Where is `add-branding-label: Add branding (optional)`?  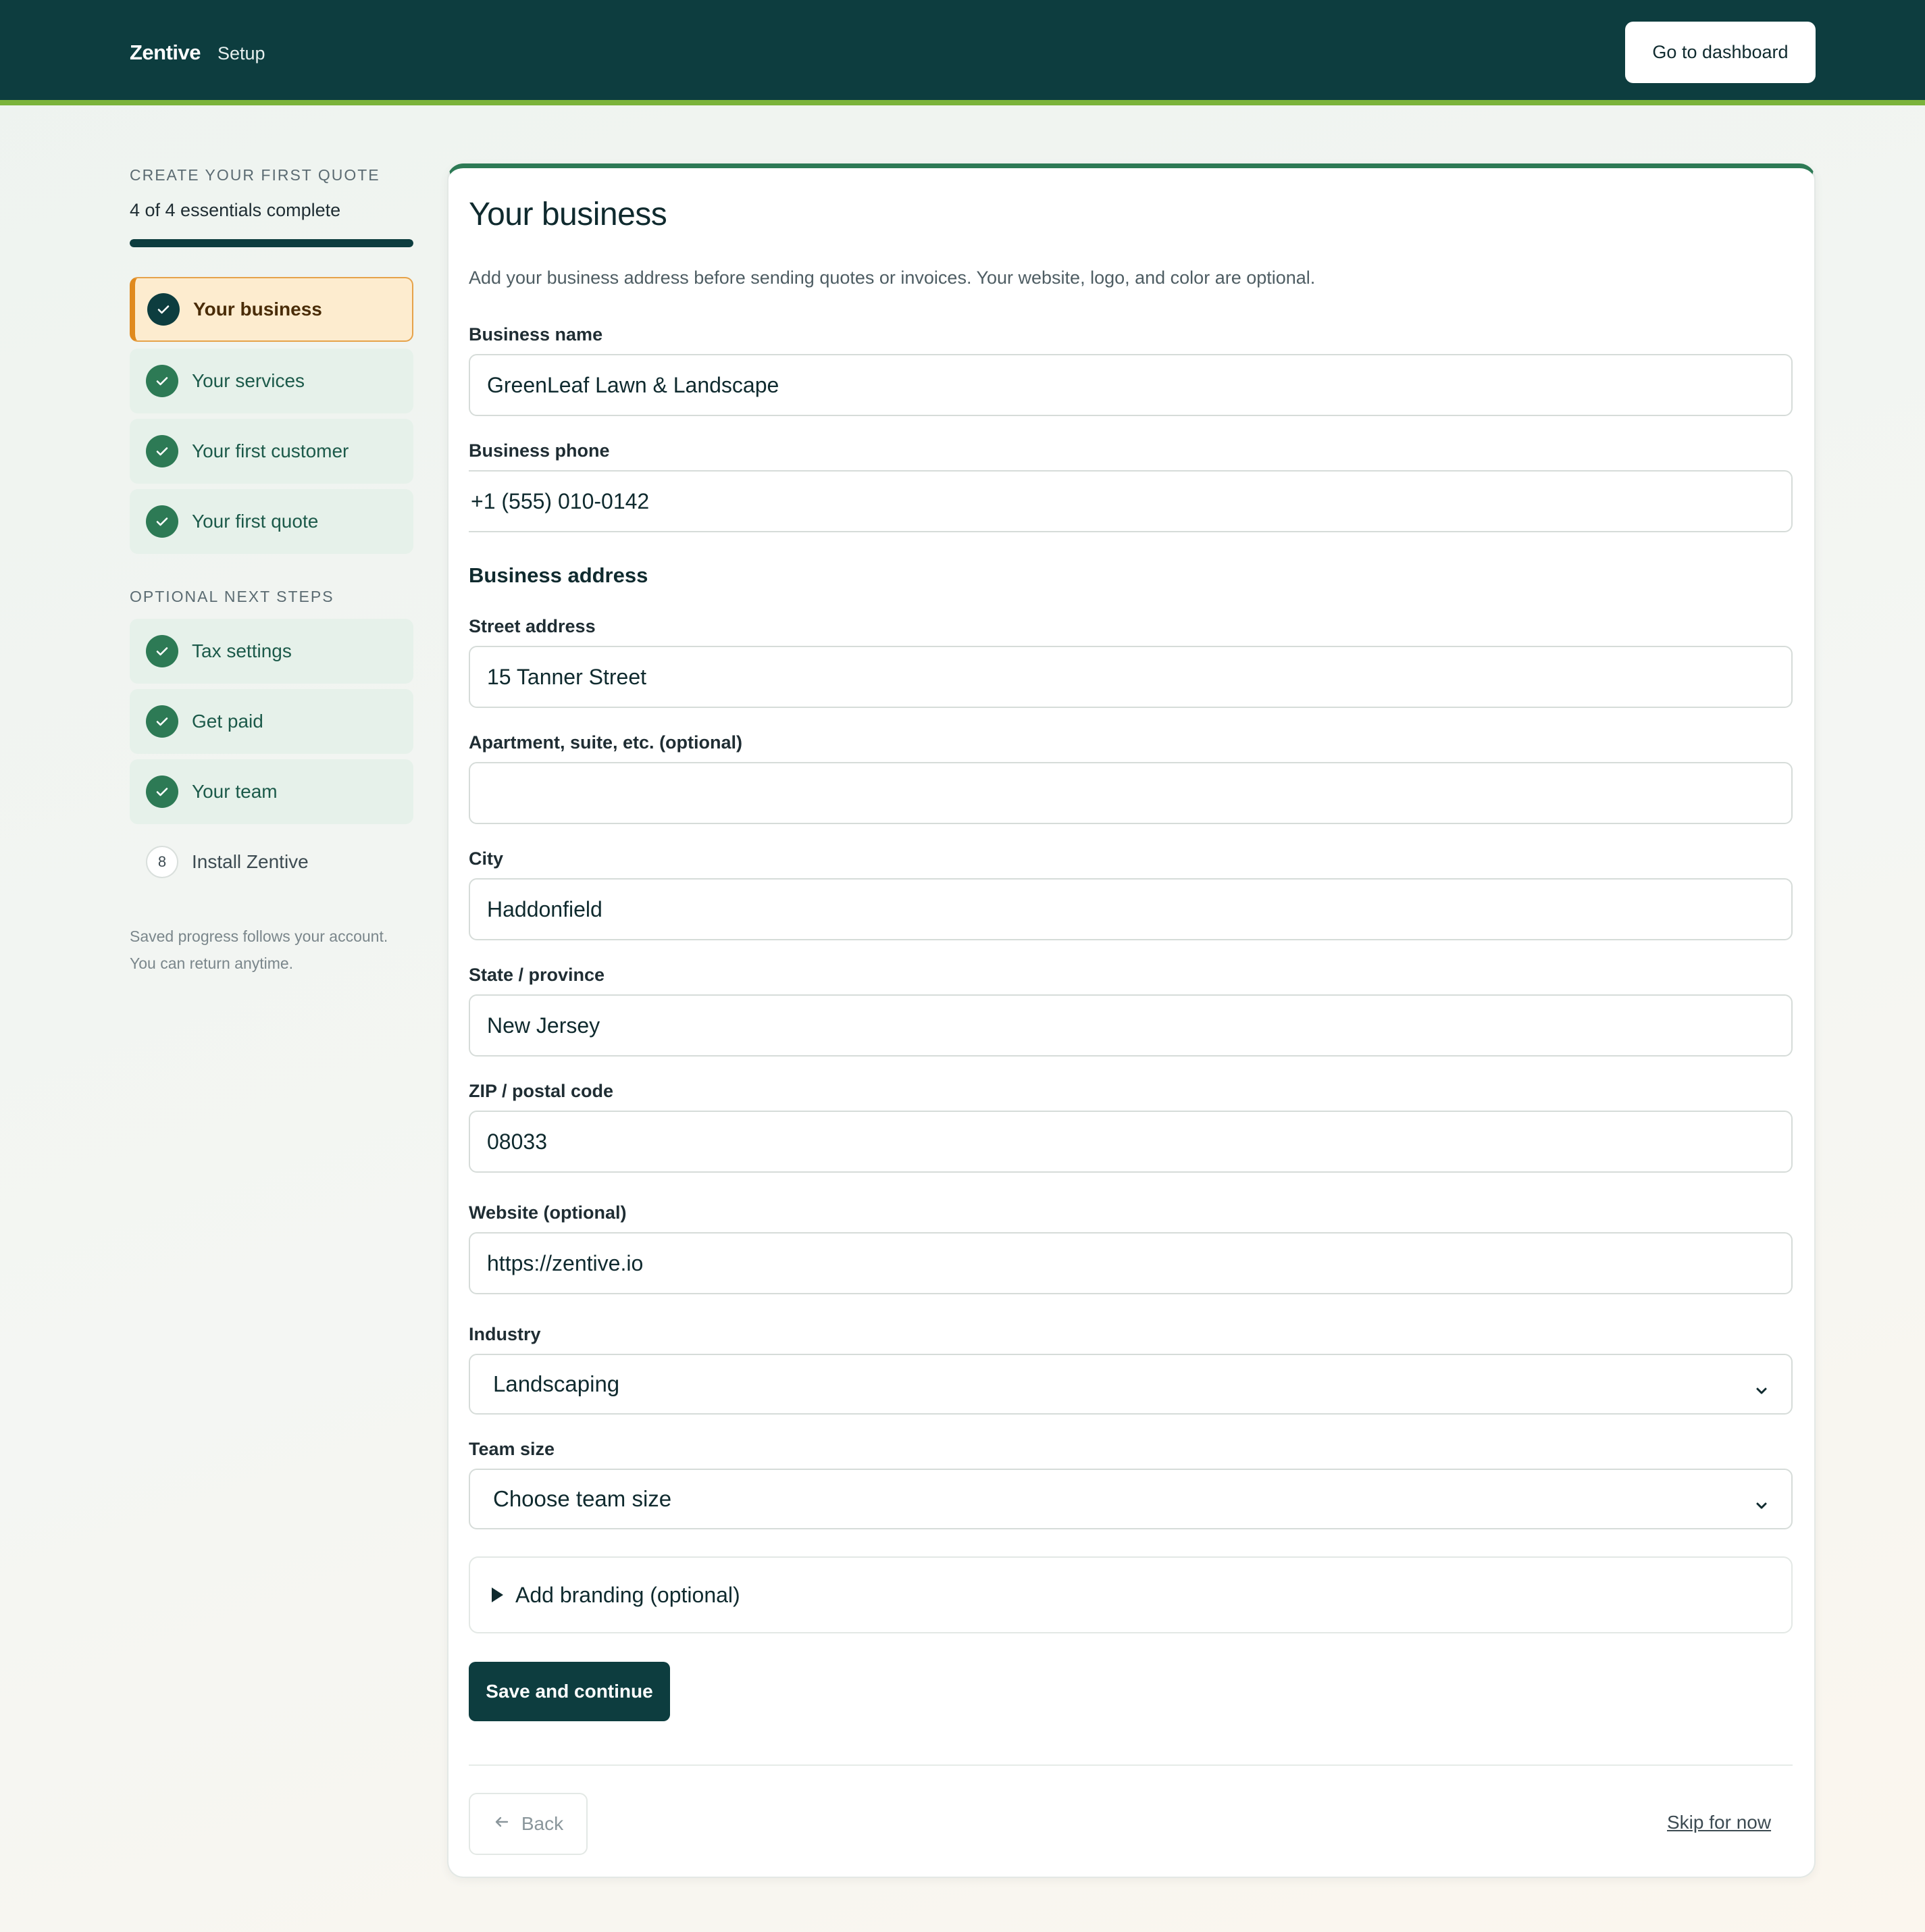
add-branding-label: Add branding (optional) is located at coordinates (627, 1594).